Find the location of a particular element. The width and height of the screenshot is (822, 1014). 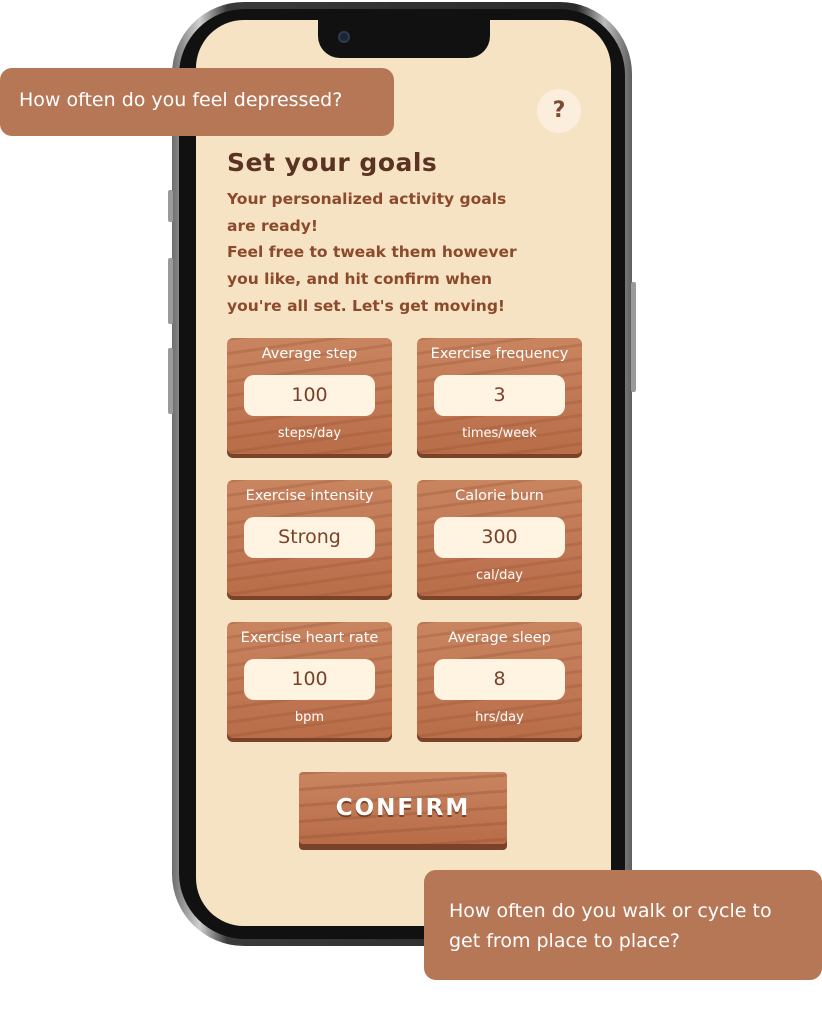

goal-card-exercise-intensity: Exercise intensity Strong is located at coordinates (309, 538).